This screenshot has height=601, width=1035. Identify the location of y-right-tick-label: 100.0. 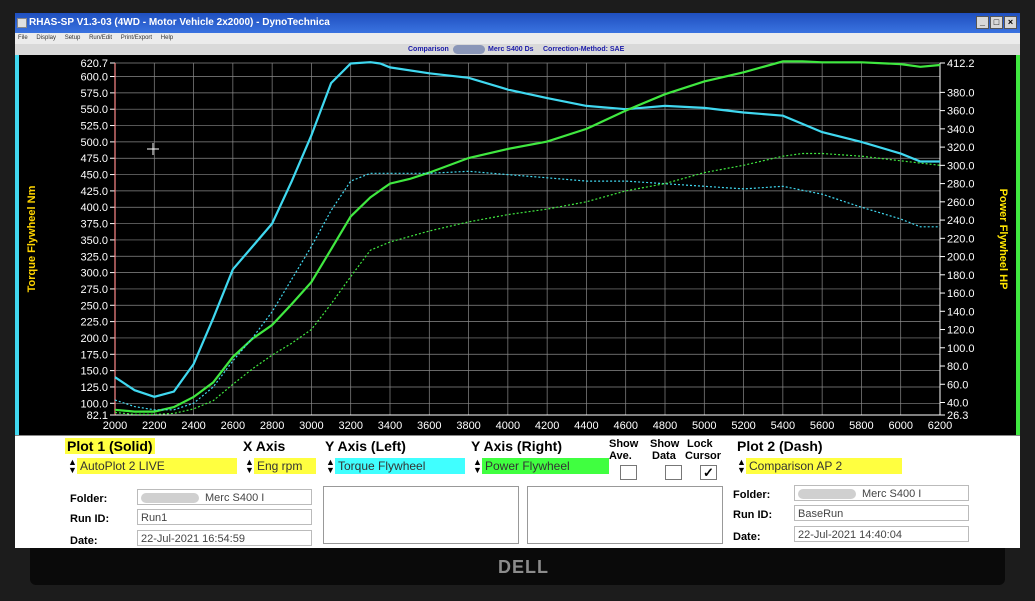
(961, 349).